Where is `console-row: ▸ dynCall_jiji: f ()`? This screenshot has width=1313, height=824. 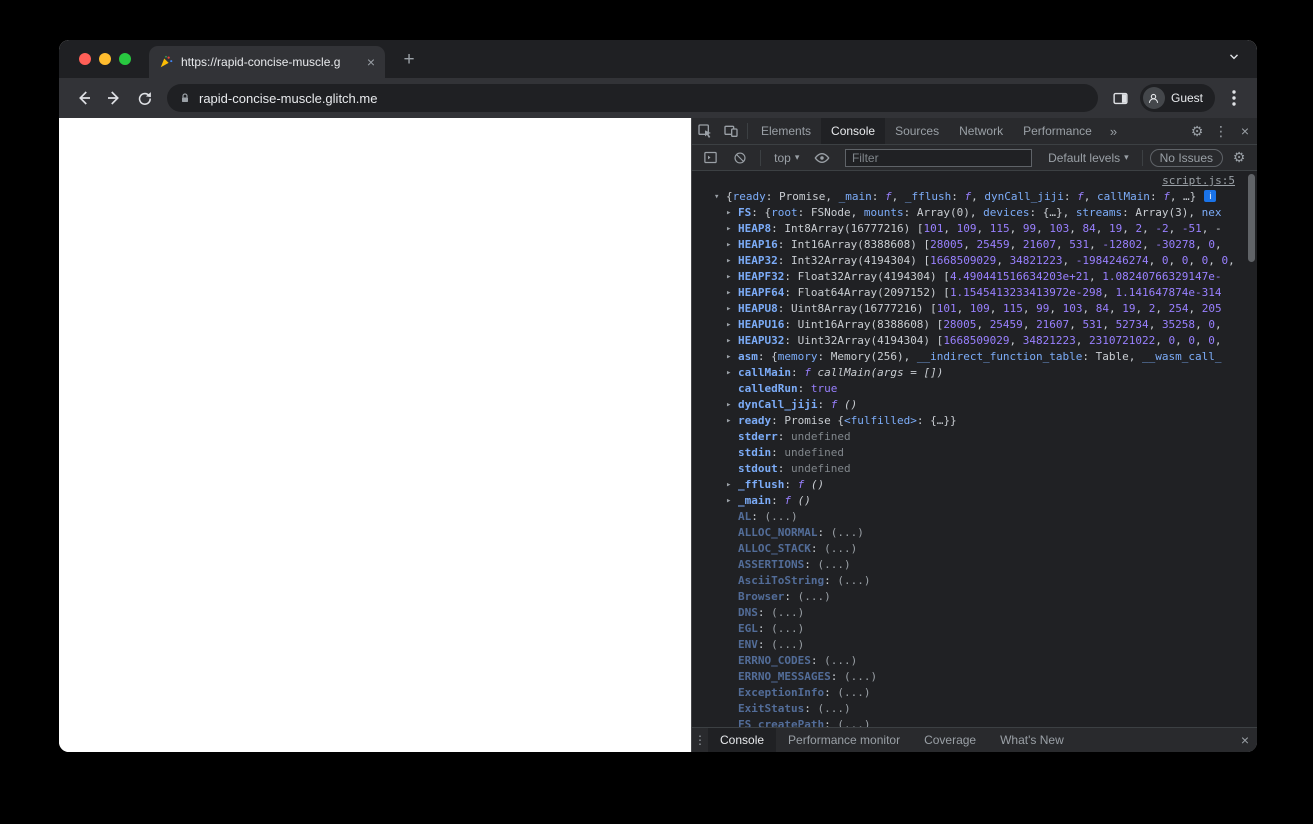 console-row: ▸ dynCall_jiji: f () is located at coordinates (792, 405).